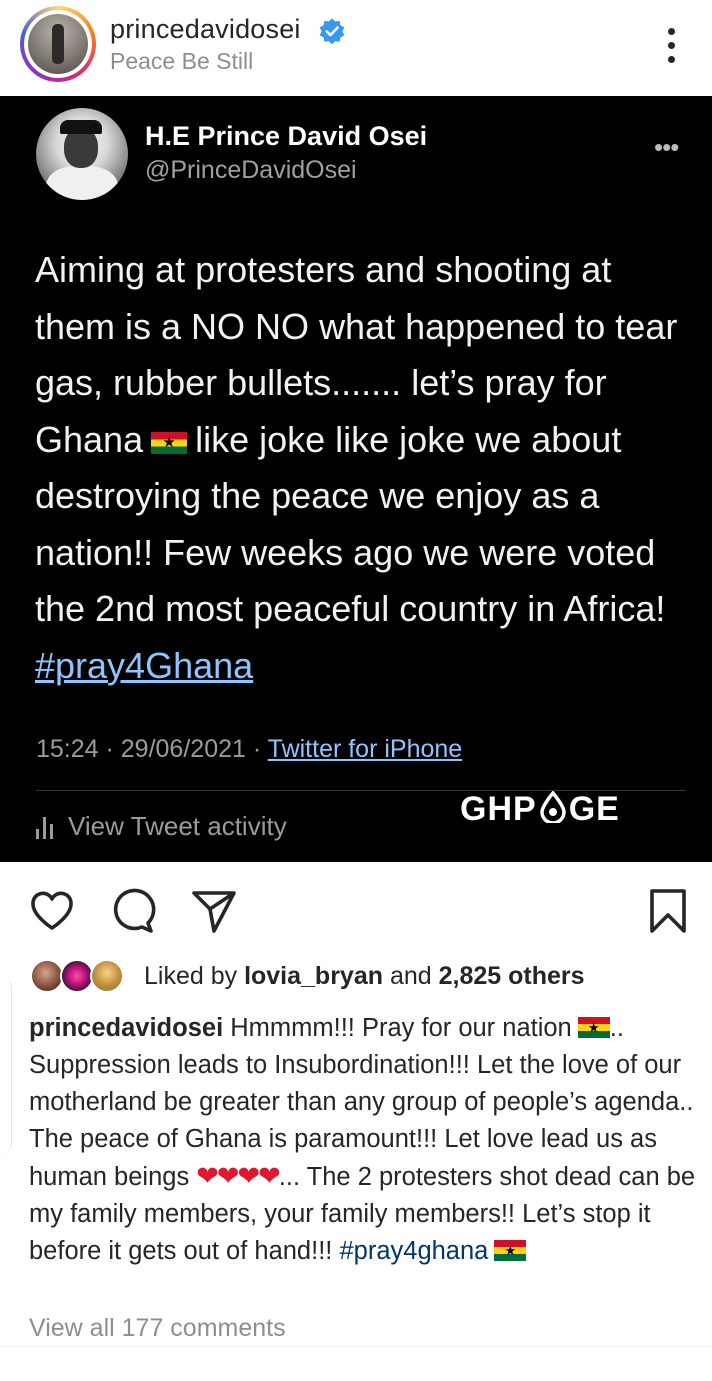  I want to click on liker-username: lovia_bryan, so click(313, 976).